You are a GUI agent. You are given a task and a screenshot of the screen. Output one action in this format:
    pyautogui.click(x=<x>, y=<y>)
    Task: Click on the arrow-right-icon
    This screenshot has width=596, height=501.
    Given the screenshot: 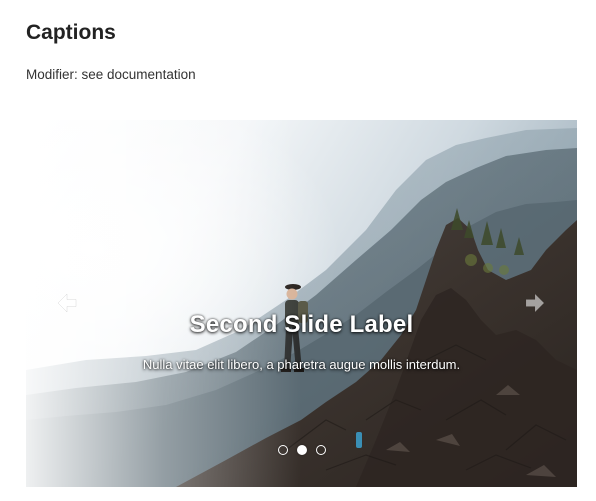 What is the action you would take?
    pyautogui.click(x=535, y=303)
    